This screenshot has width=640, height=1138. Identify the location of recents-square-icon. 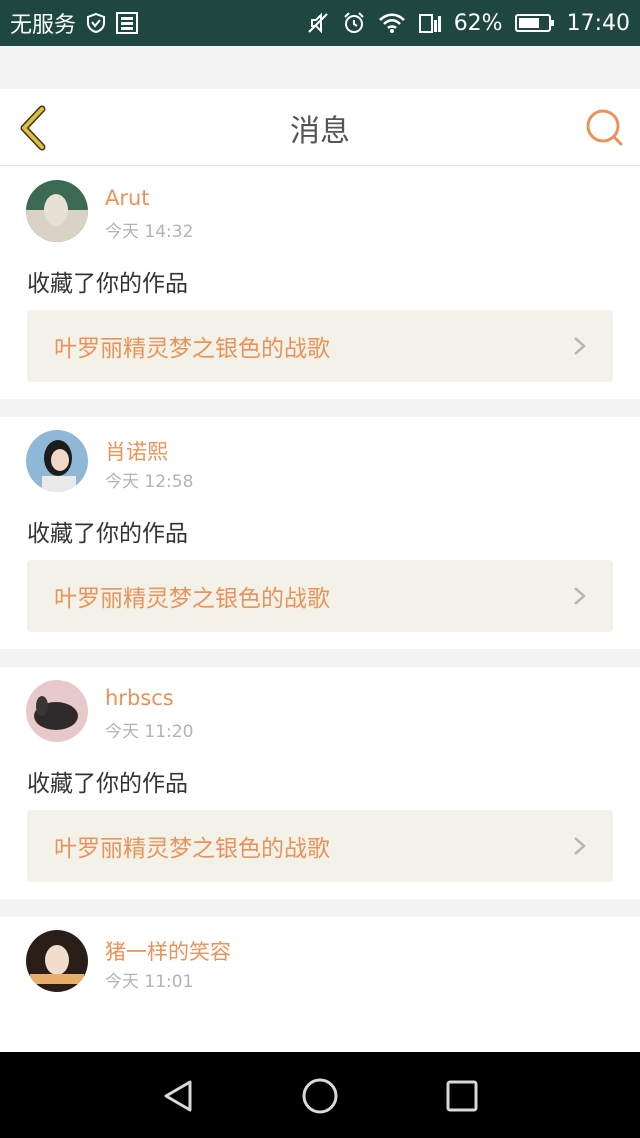
(462, 1100).